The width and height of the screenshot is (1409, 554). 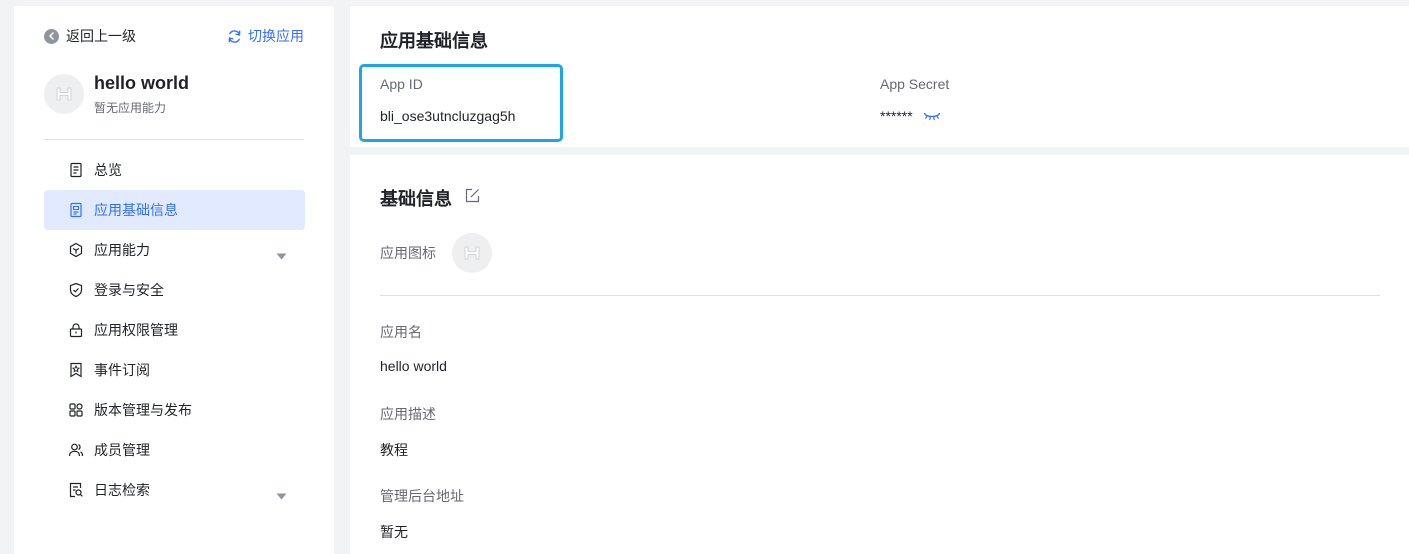 I want to click on log-search-icon, so click(x=76, y=490).